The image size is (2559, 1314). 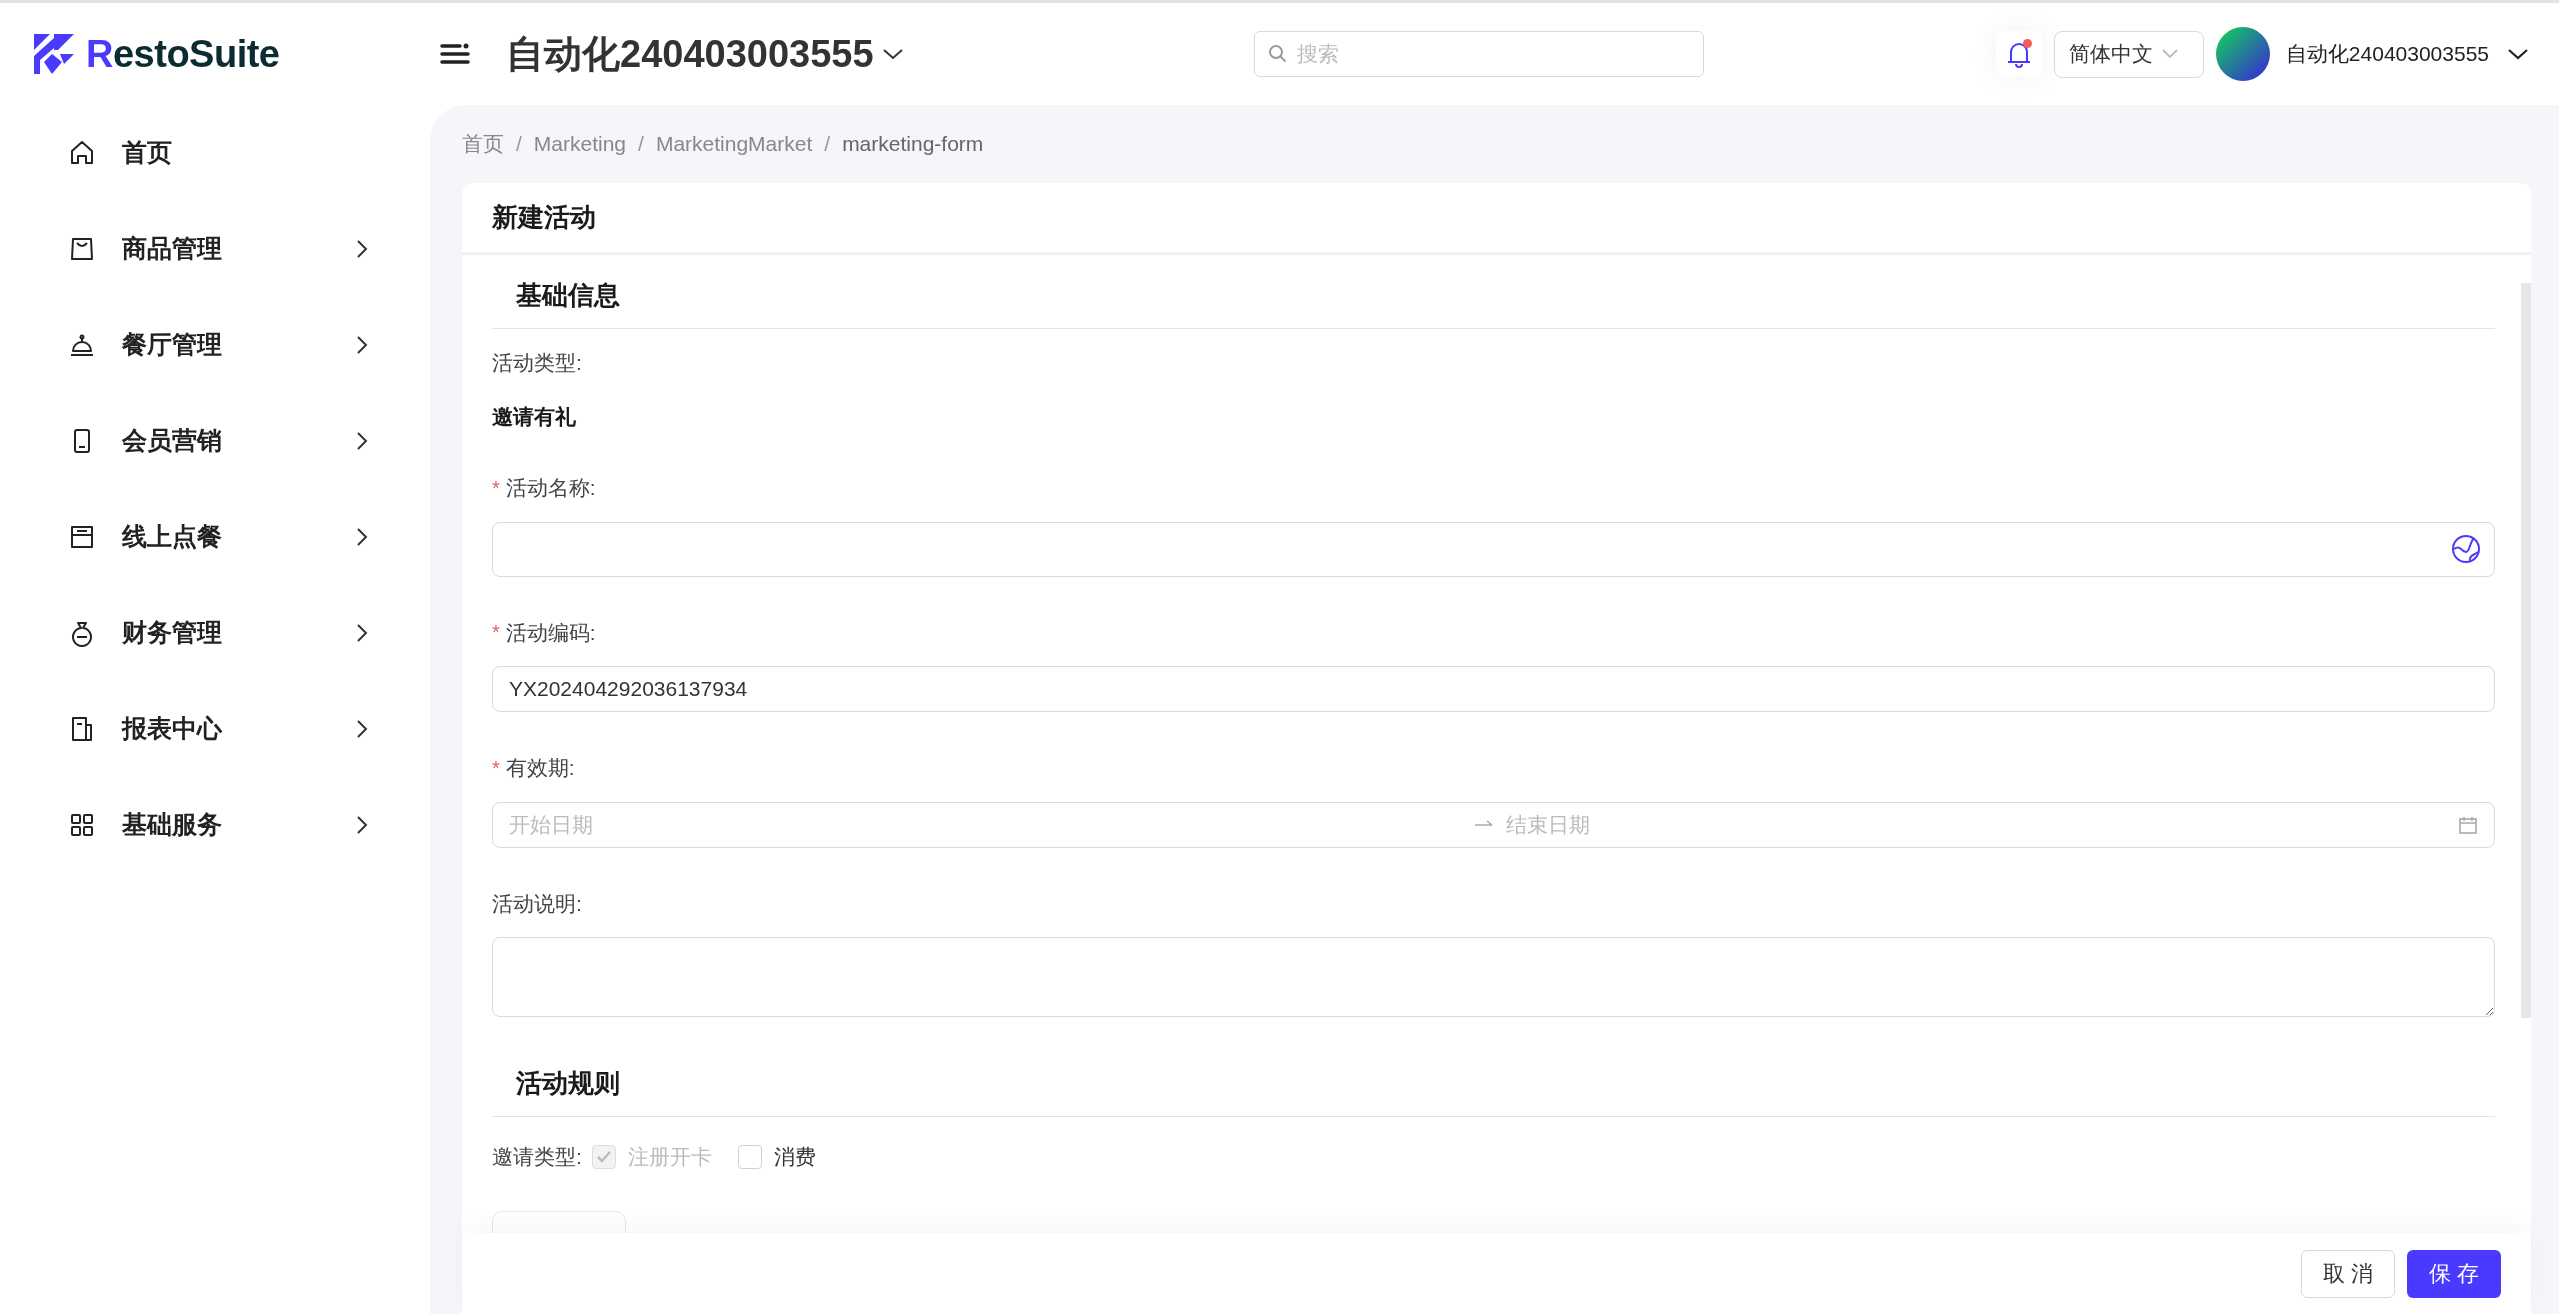 What do you see at coordinates (2466, 548) in the screenshot?
I see `globe-icon` at bounding box center [2466, 548].